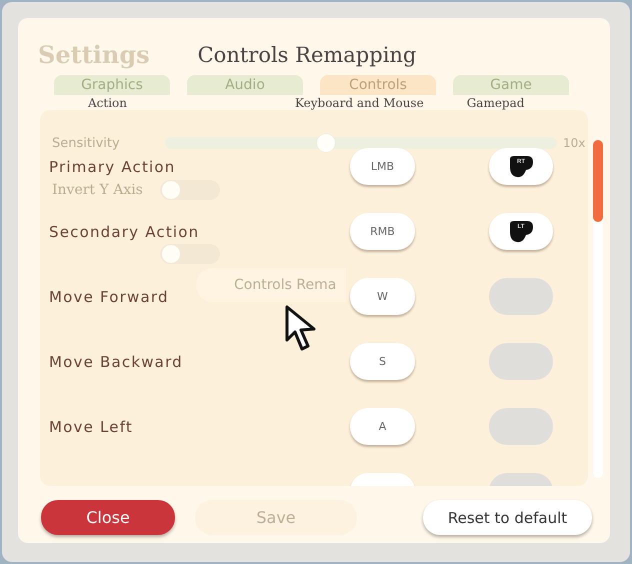 This screenshot has height=564, width=632. Describe the element at coordinates (108, 517) in the screenshot. I see `close-button: Close` at that location.